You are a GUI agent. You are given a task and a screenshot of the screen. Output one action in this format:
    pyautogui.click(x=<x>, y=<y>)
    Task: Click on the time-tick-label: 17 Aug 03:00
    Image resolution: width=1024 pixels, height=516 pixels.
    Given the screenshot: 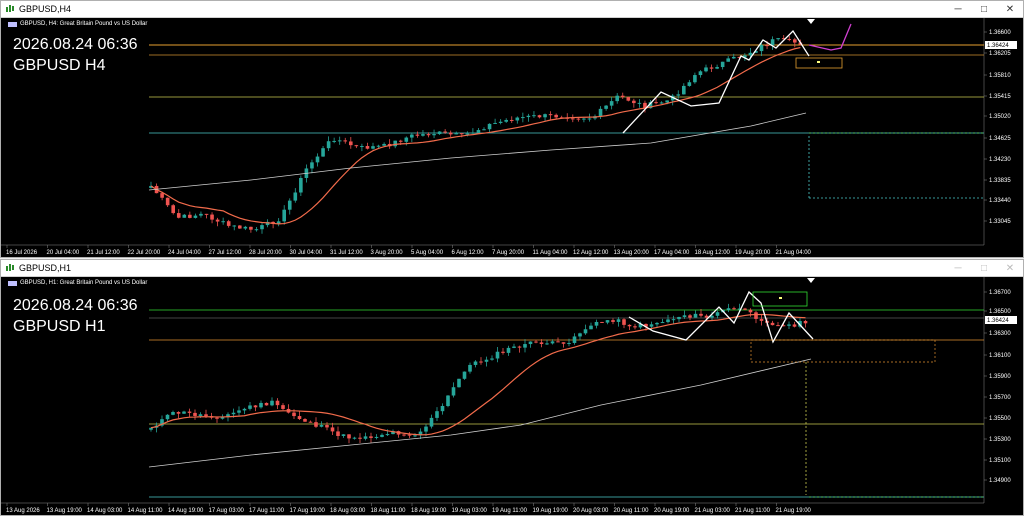 What is the action you would take?
    pyautogui.click(x=227, y=511)
    